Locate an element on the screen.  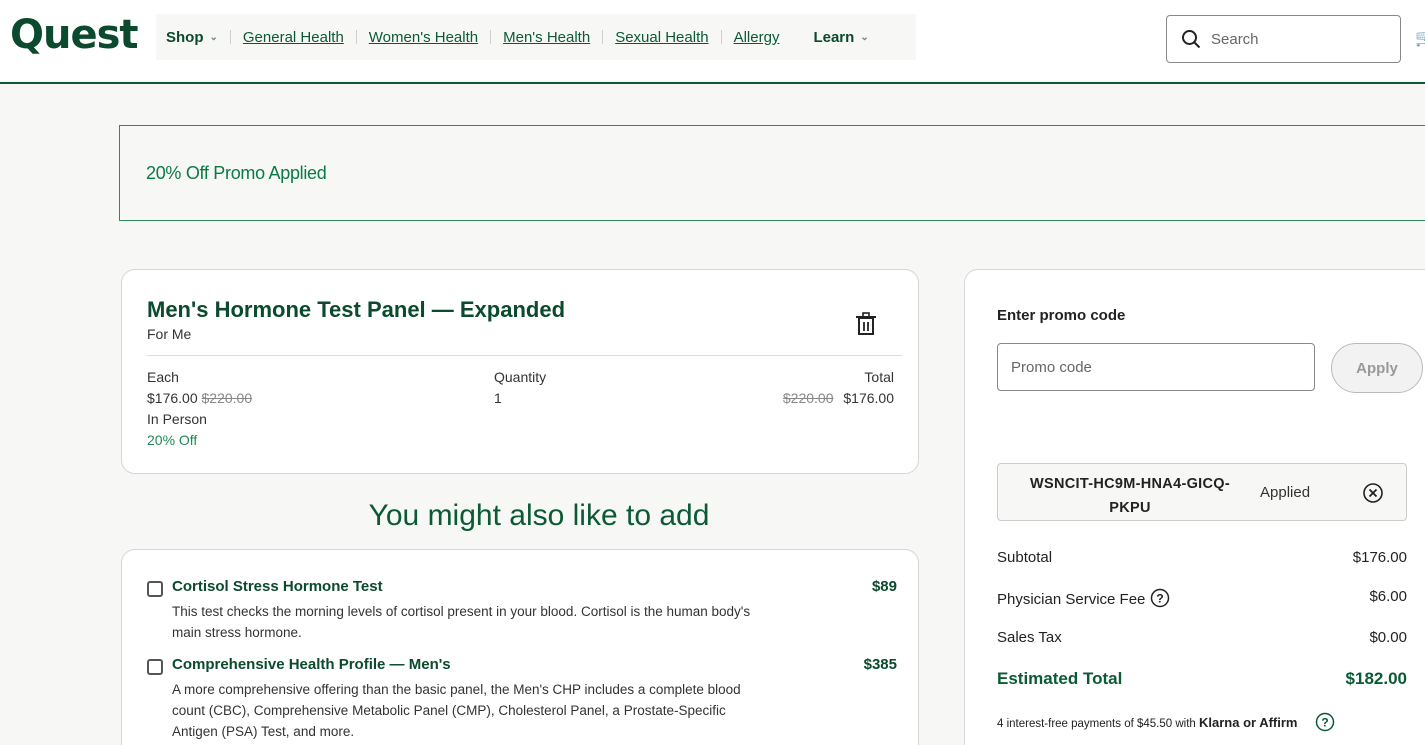
nav-sexual-health: Sexual Health is located at coordinates (661, 37).